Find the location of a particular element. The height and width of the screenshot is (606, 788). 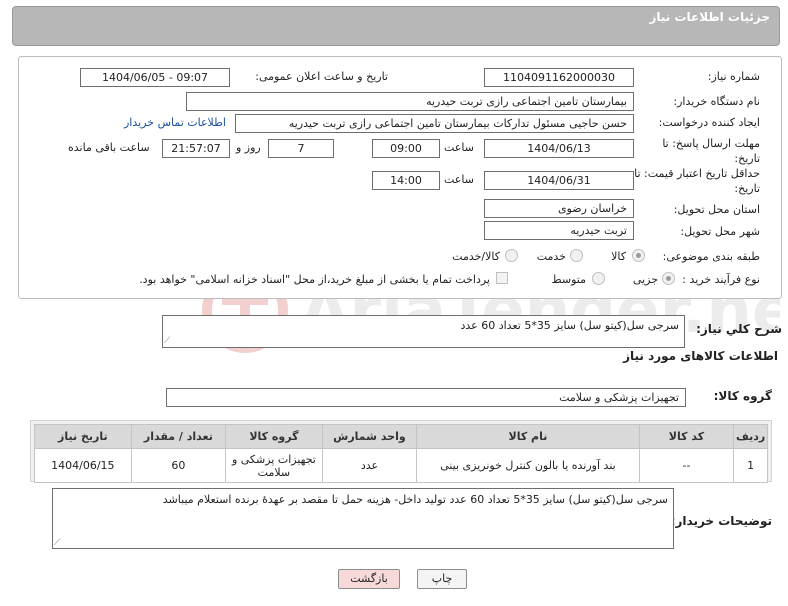

province-label: استان محل تحویل: is located at coordinates (716, 209).